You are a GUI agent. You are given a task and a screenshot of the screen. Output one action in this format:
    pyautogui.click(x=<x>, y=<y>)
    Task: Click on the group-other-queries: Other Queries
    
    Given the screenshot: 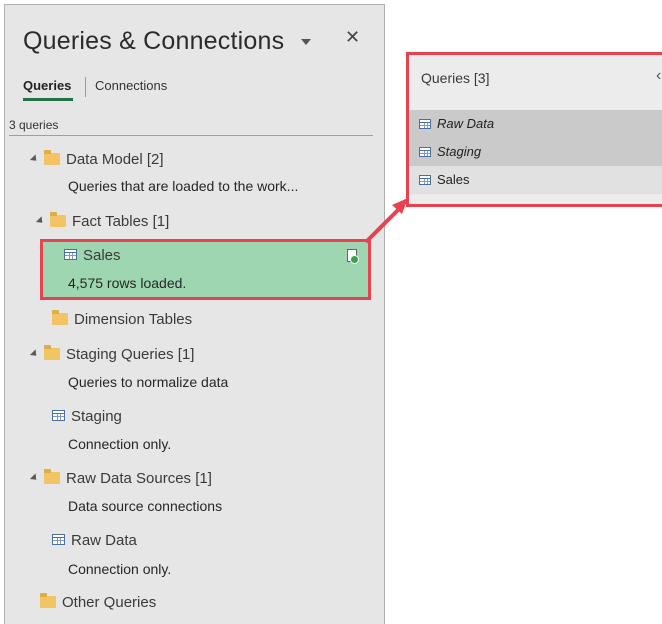 What is the action you would take?
    pyautogui.click(x=98, y=603)
    